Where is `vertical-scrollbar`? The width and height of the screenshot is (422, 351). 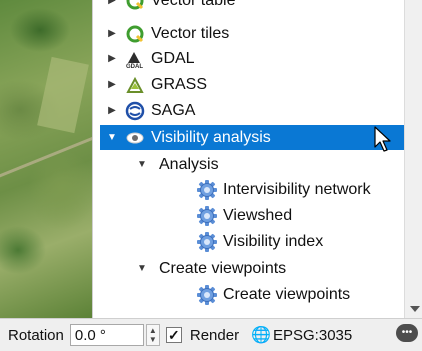
vertical-scrollbar is located at coordinates (413, 159).